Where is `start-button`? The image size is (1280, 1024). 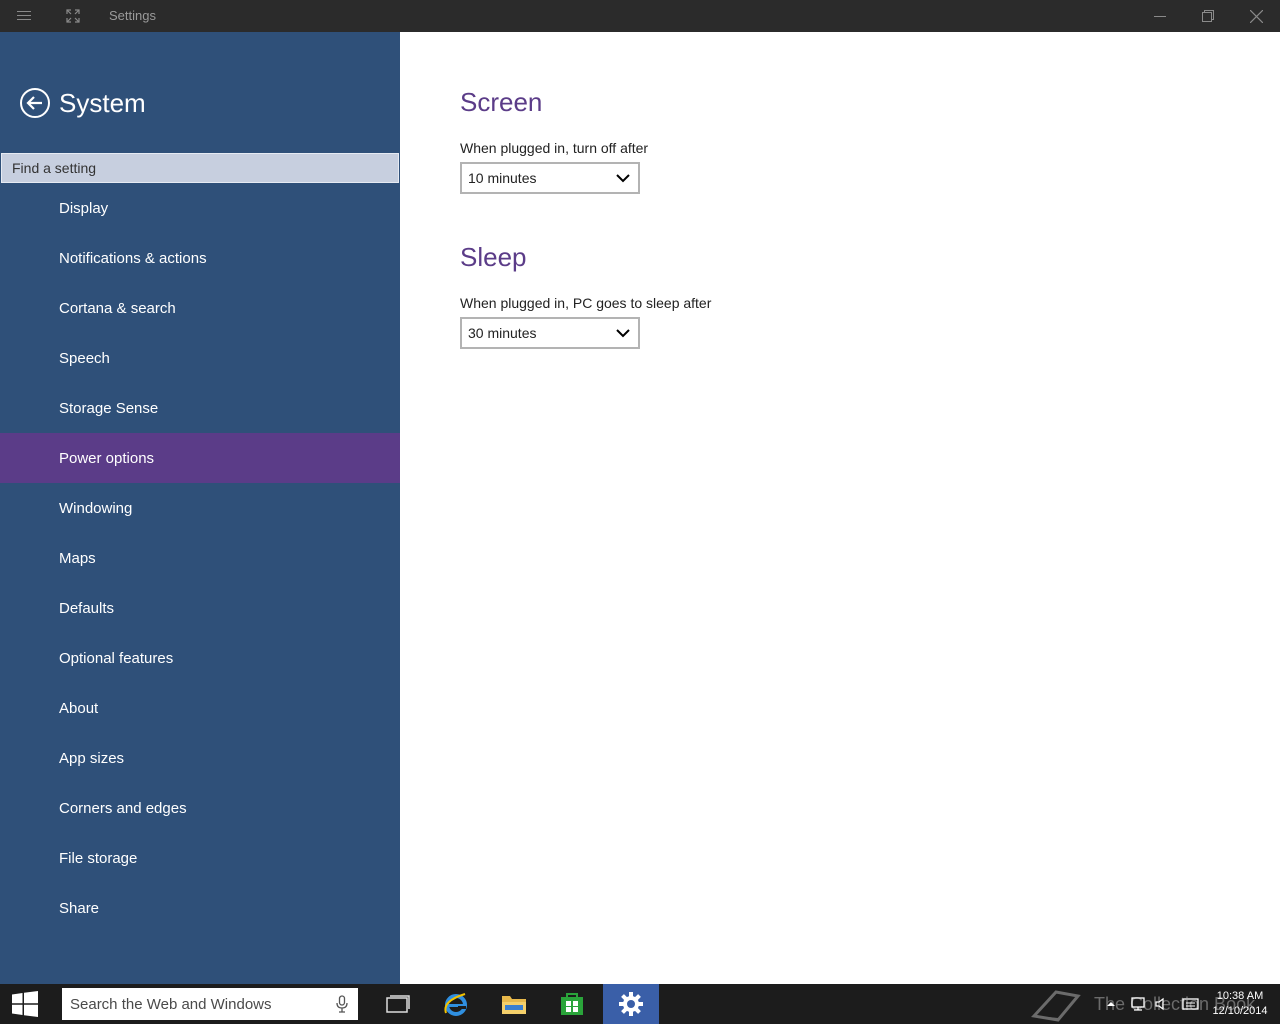
start-button is located at coordinates (25, 1004).